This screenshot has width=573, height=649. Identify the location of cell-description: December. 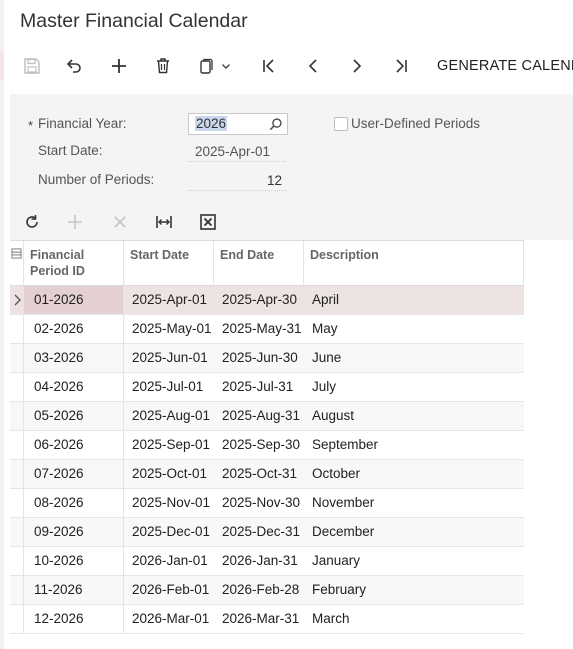
(414, 532).